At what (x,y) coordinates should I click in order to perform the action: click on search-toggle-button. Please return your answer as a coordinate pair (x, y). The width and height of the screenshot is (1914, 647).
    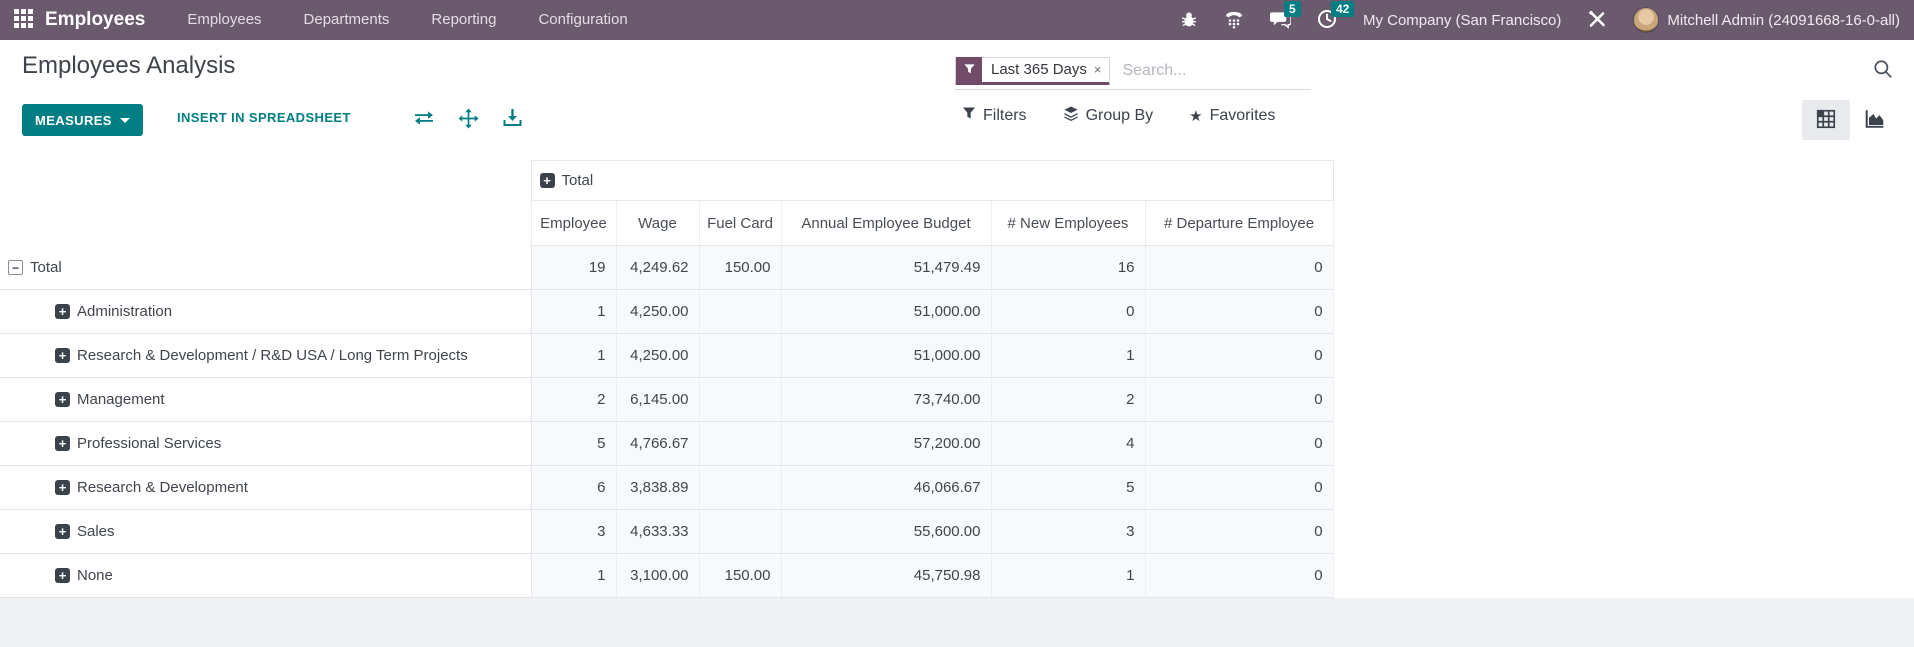
    Looking at the image, I should click on (1883, 70).